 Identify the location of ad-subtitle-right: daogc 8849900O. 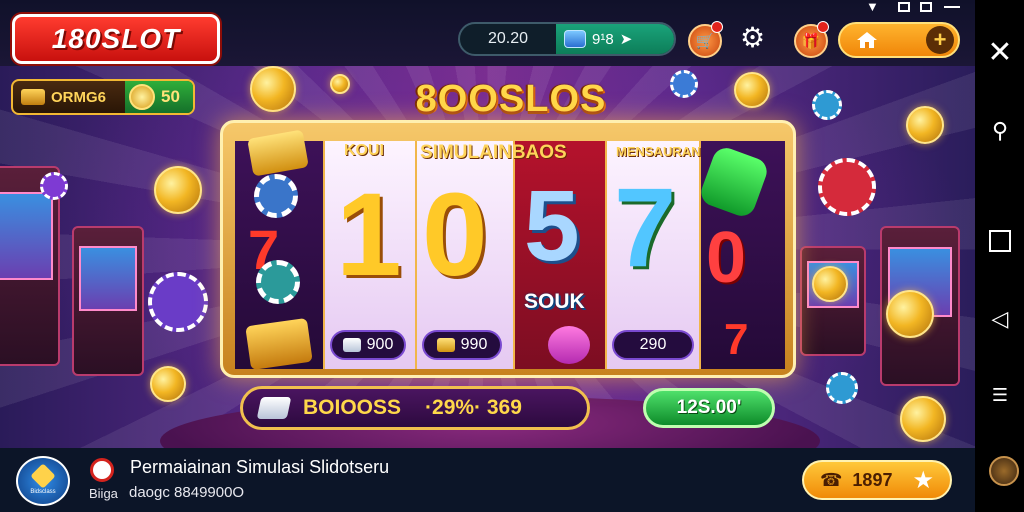
(187, 492).